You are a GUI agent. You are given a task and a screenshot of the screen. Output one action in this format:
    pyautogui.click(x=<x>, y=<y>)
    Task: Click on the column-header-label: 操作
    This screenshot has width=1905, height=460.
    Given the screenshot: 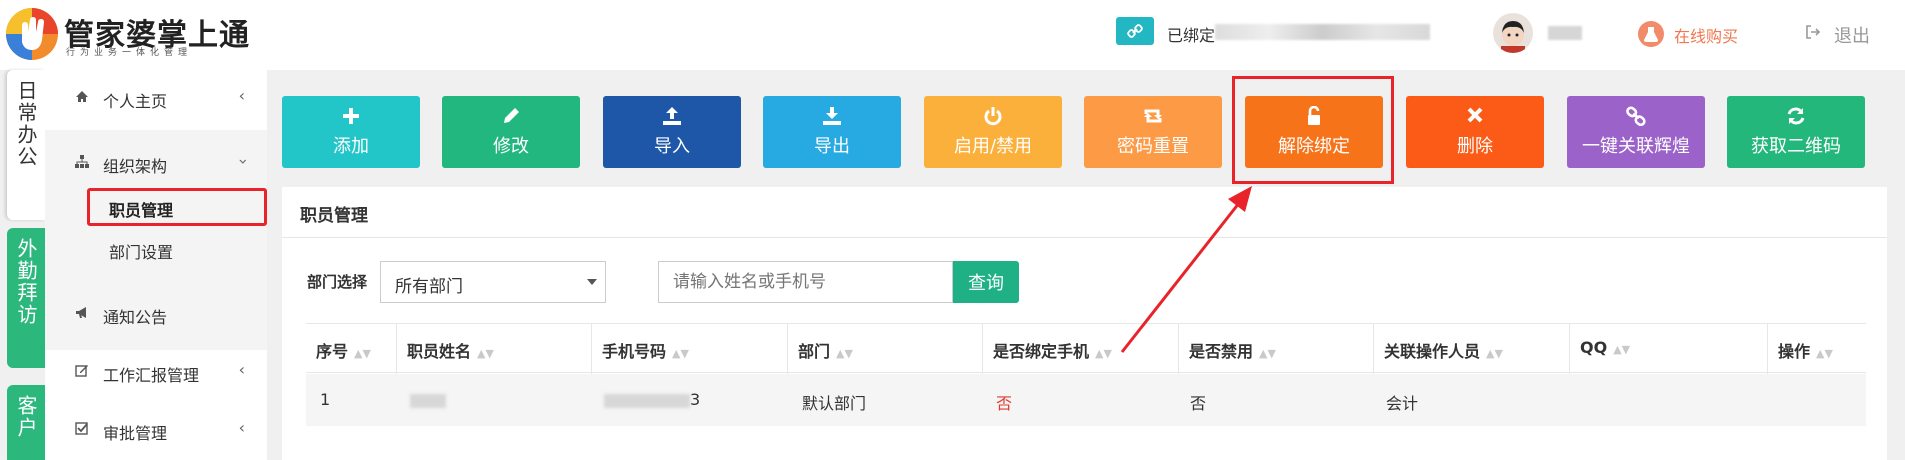 What is the action you would take?
    pyautogui.click(x=1794, y=351)
    